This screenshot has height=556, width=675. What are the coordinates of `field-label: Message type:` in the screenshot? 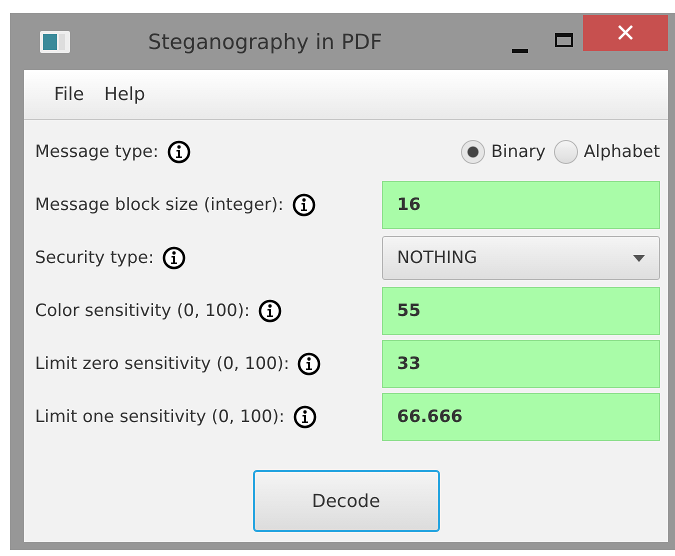 It's located at (97, 152).